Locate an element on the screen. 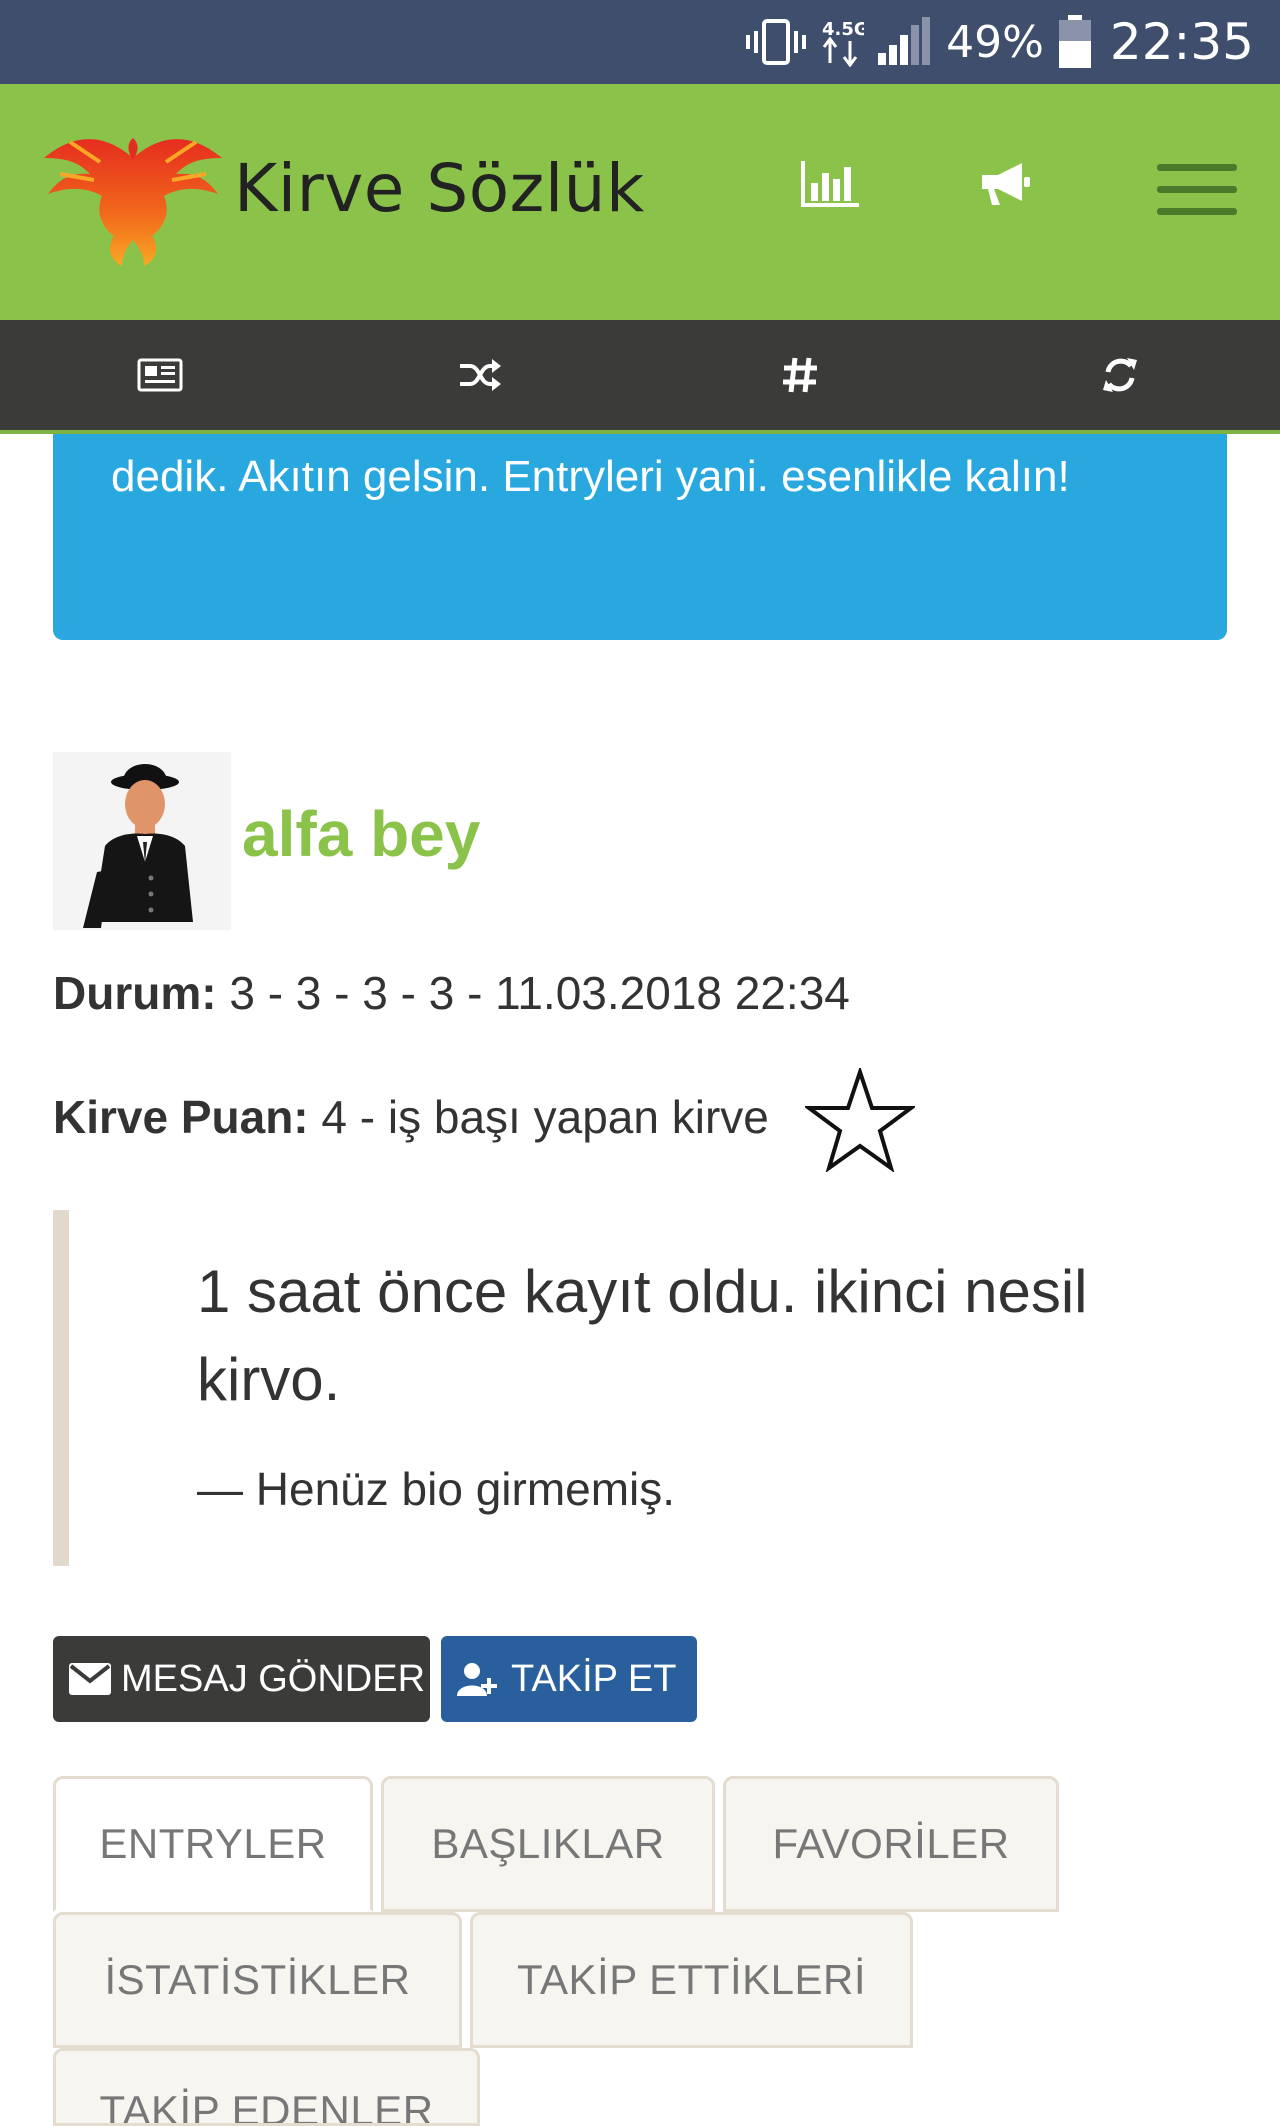 The width and height of the screenshot is (1280, 2126). tab-favorites: FAVORİLER is located at coordinates (891, 1844).